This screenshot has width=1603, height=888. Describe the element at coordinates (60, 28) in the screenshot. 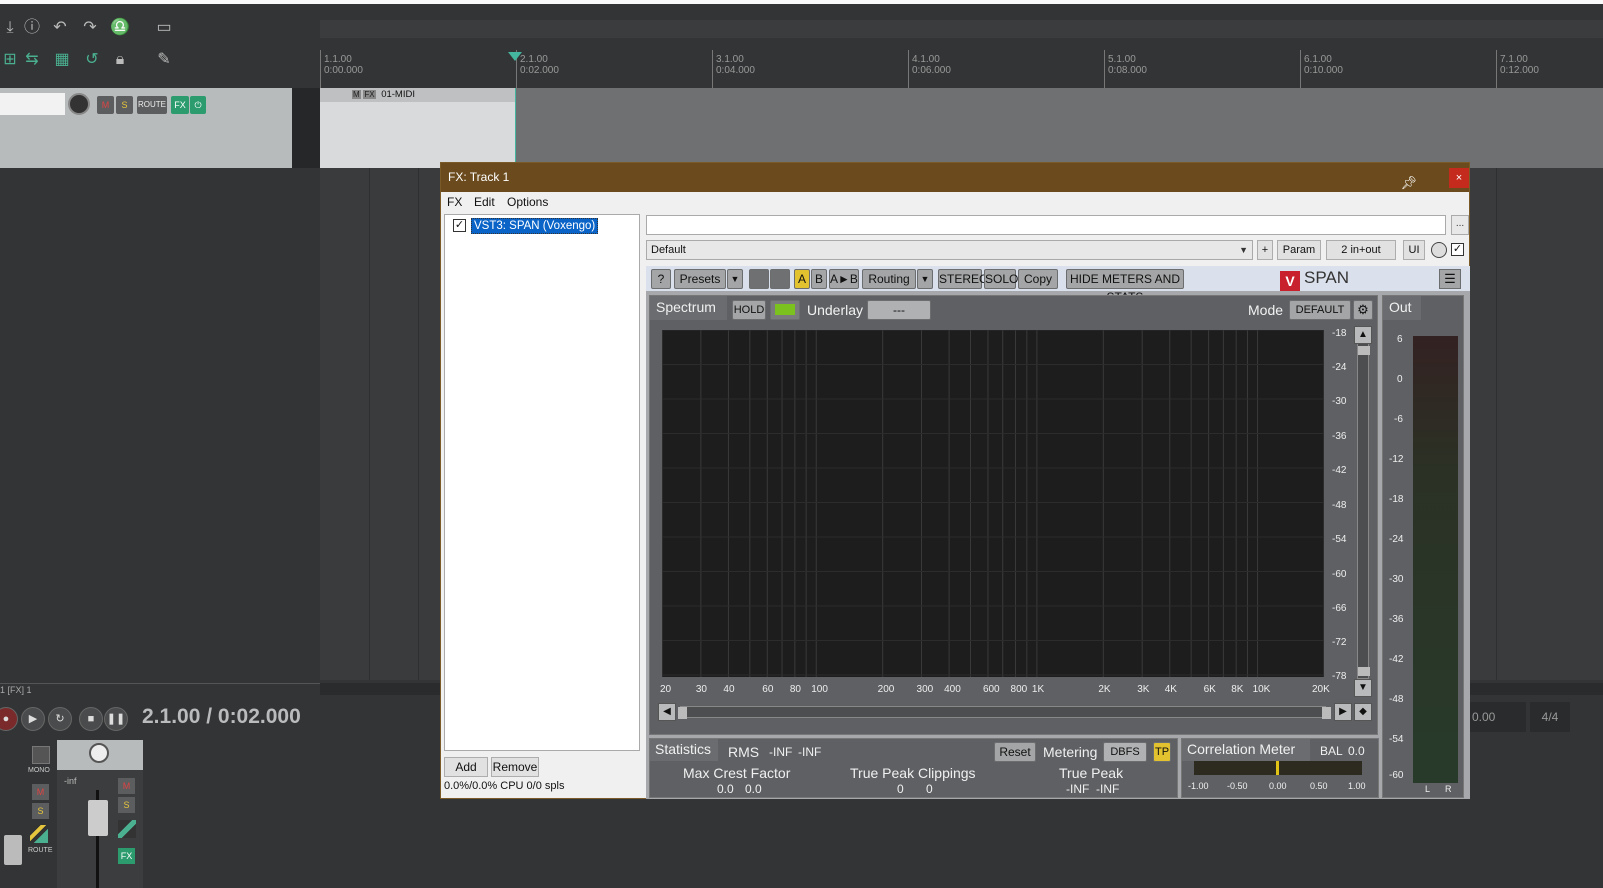

I see `undo-icon: ↶` at that location.